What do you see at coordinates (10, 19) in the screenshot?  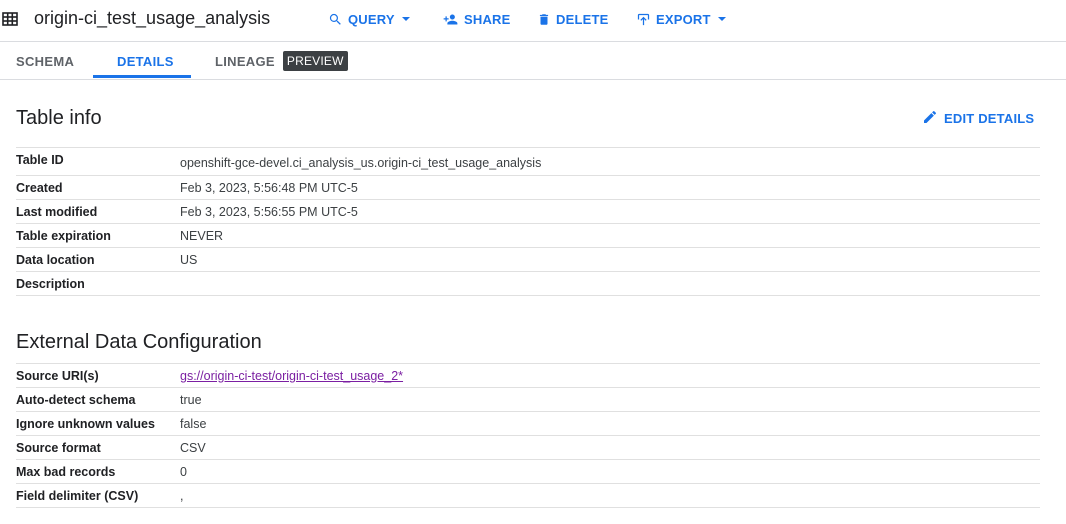 I see `table-grid-icon` at bounding box center [10, 19].